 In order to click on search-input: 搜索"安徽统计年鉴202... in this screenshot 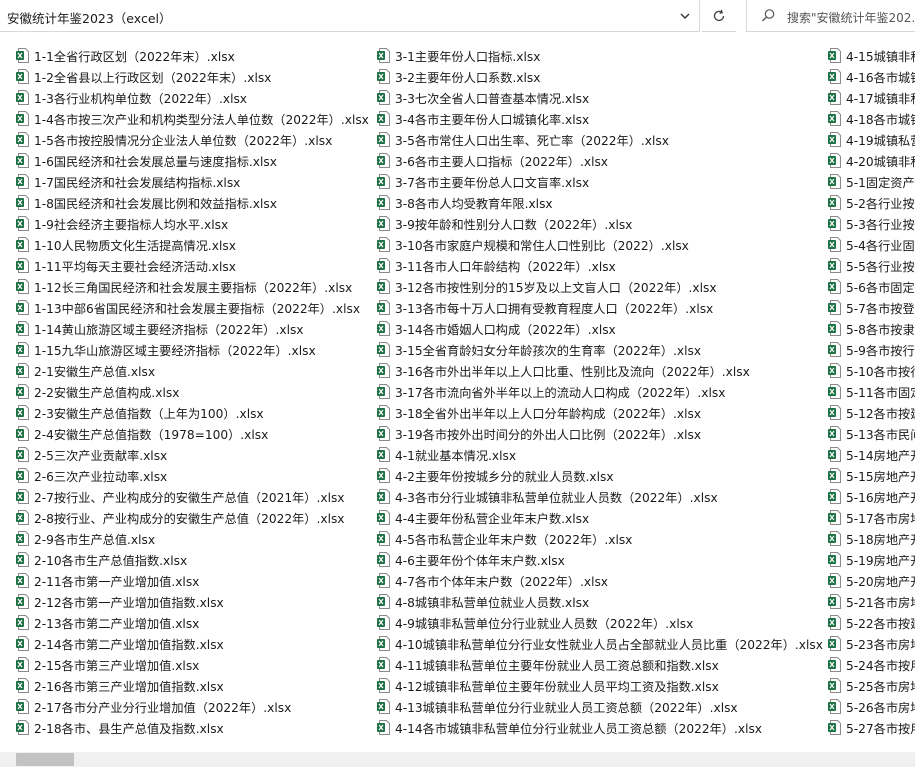, I will do `click(851, 17)`.